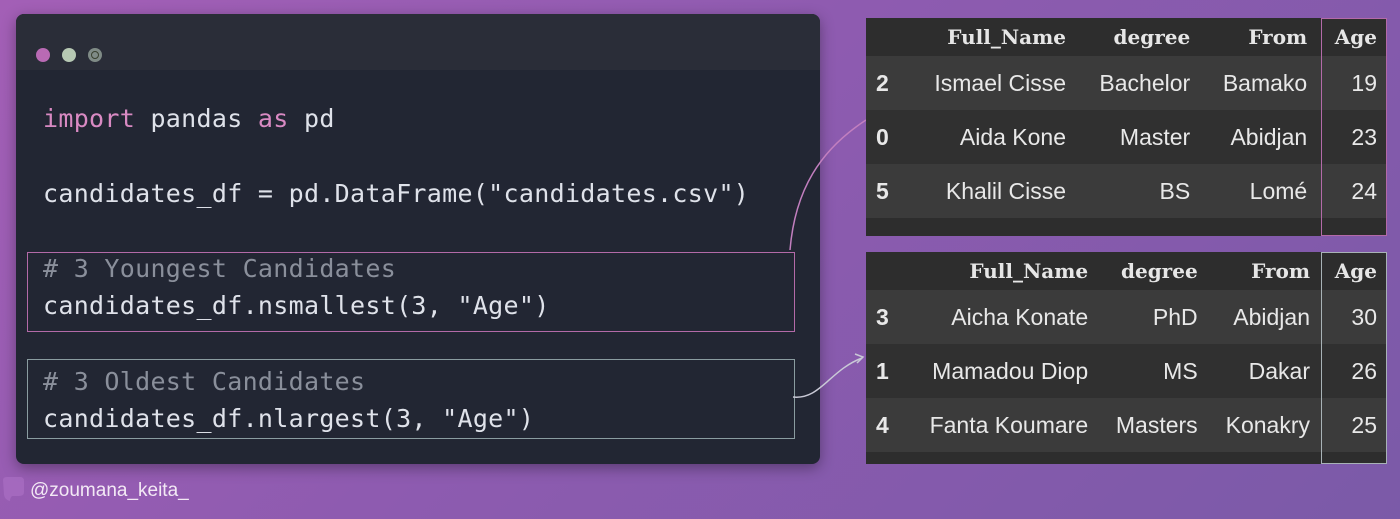  I want to click on cell-age: 26, so click(1353, 371).